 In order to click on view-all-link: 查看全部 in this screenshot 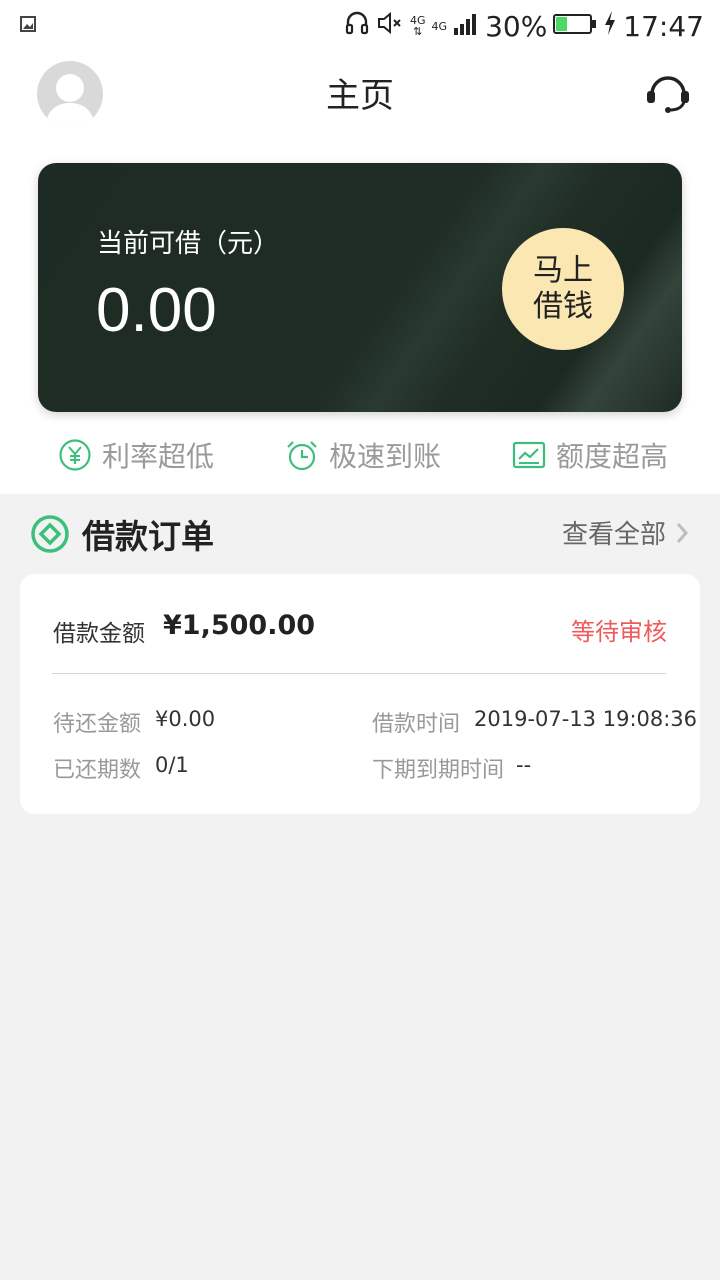, I will do `click(626, 532)`.